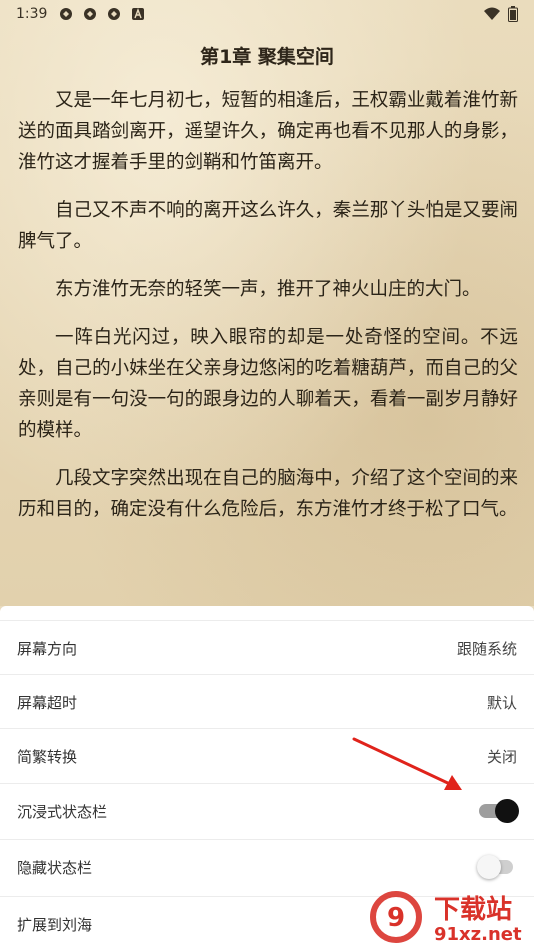 This screenshot has width=534, height=950. Describe the element at coordinates (138, 14) in the screenshot. I see `a-badge-icon` at that location.